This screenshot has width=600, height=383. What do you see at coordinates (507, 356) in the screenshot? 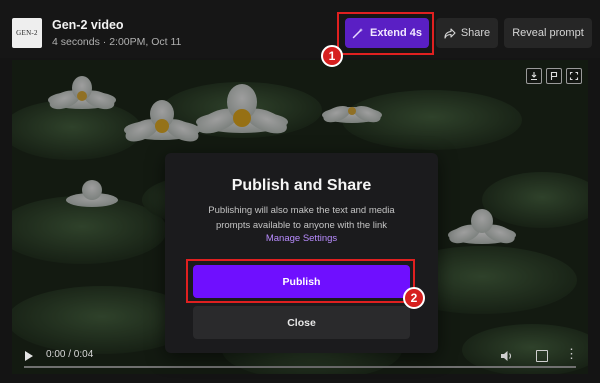
I see `volume-icon` at bounding box center [507, 356].